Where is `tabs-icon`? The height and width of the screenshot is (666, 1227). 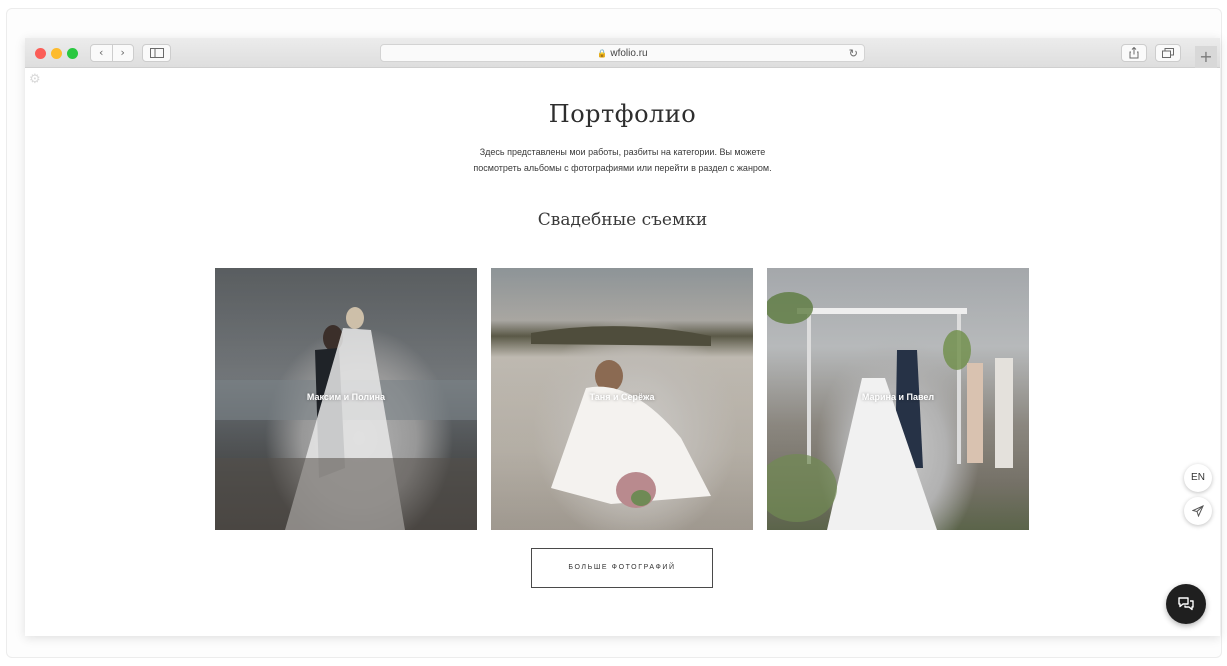 tabs-icon is located at coordinates (1168, 53).